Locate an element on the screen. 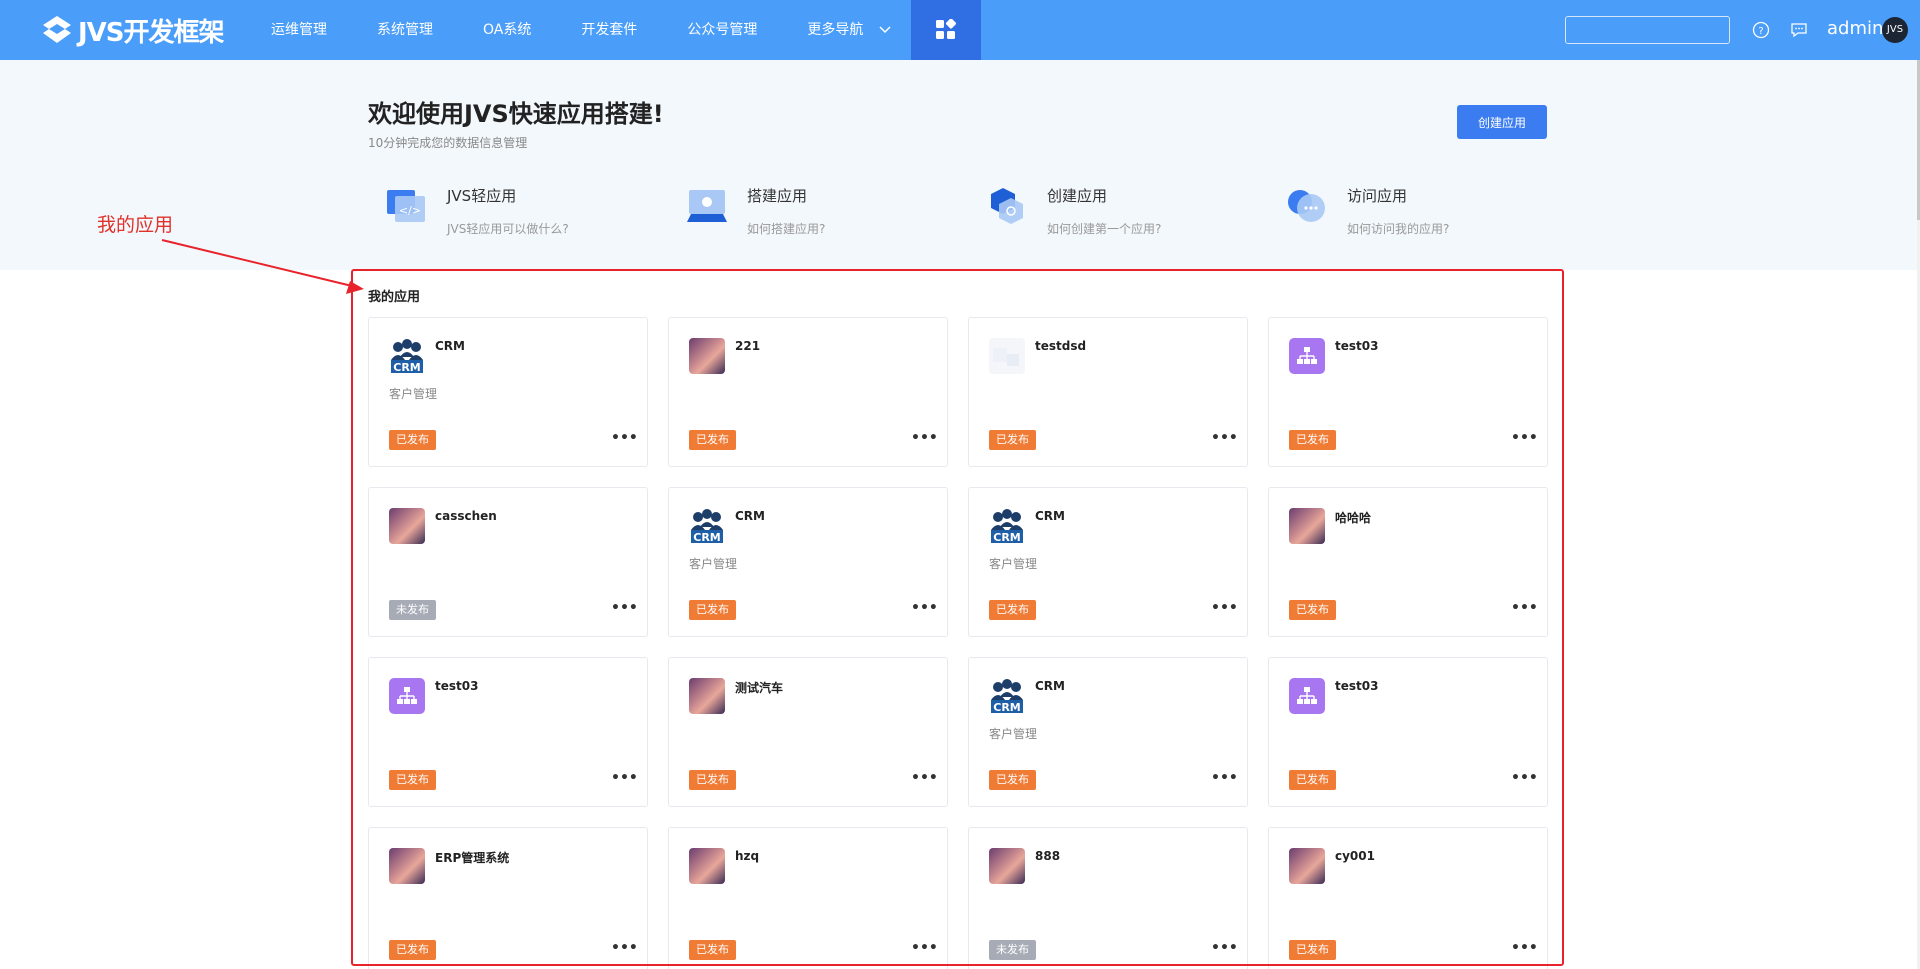 The image size is (1920, 969). app-card: testdsd 已发布 ••• is located at coordinates (1108, 392).